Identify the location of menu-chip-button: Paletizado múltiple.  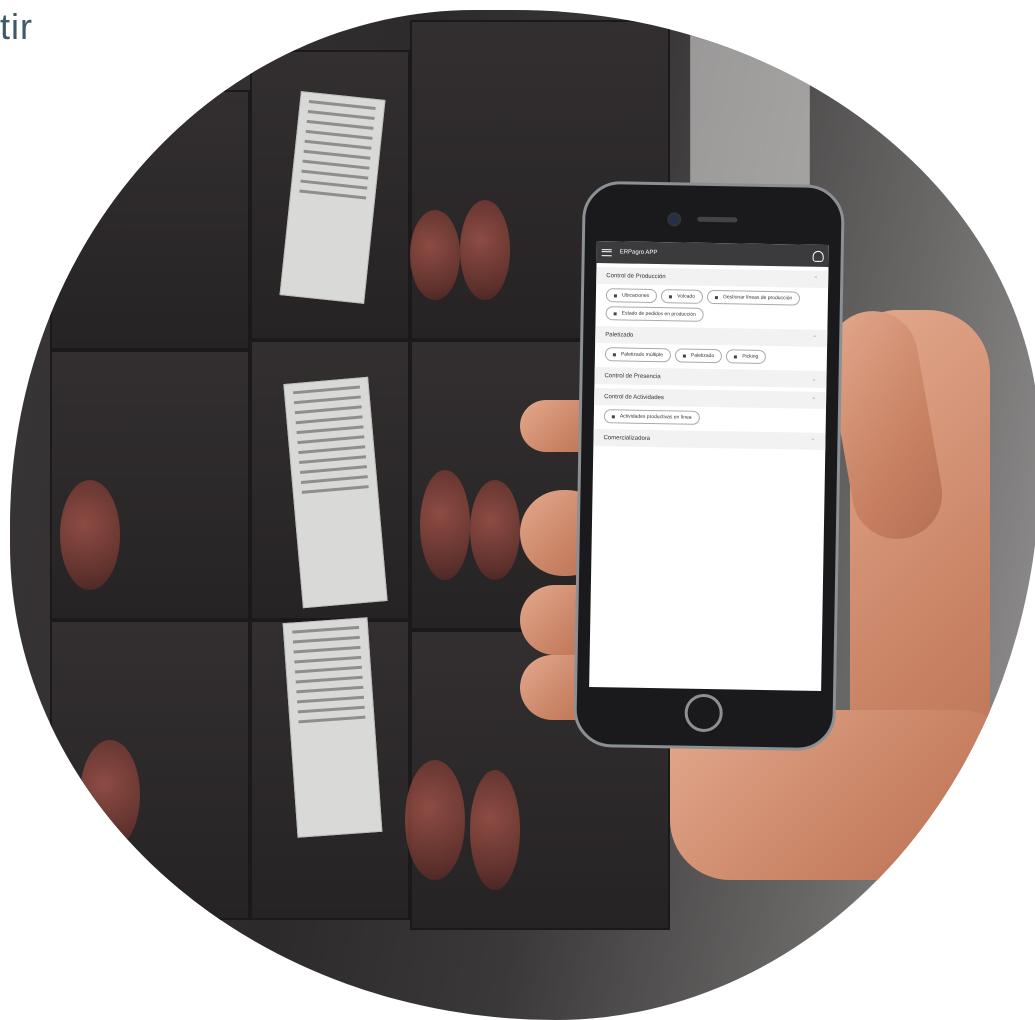
(638, 355).